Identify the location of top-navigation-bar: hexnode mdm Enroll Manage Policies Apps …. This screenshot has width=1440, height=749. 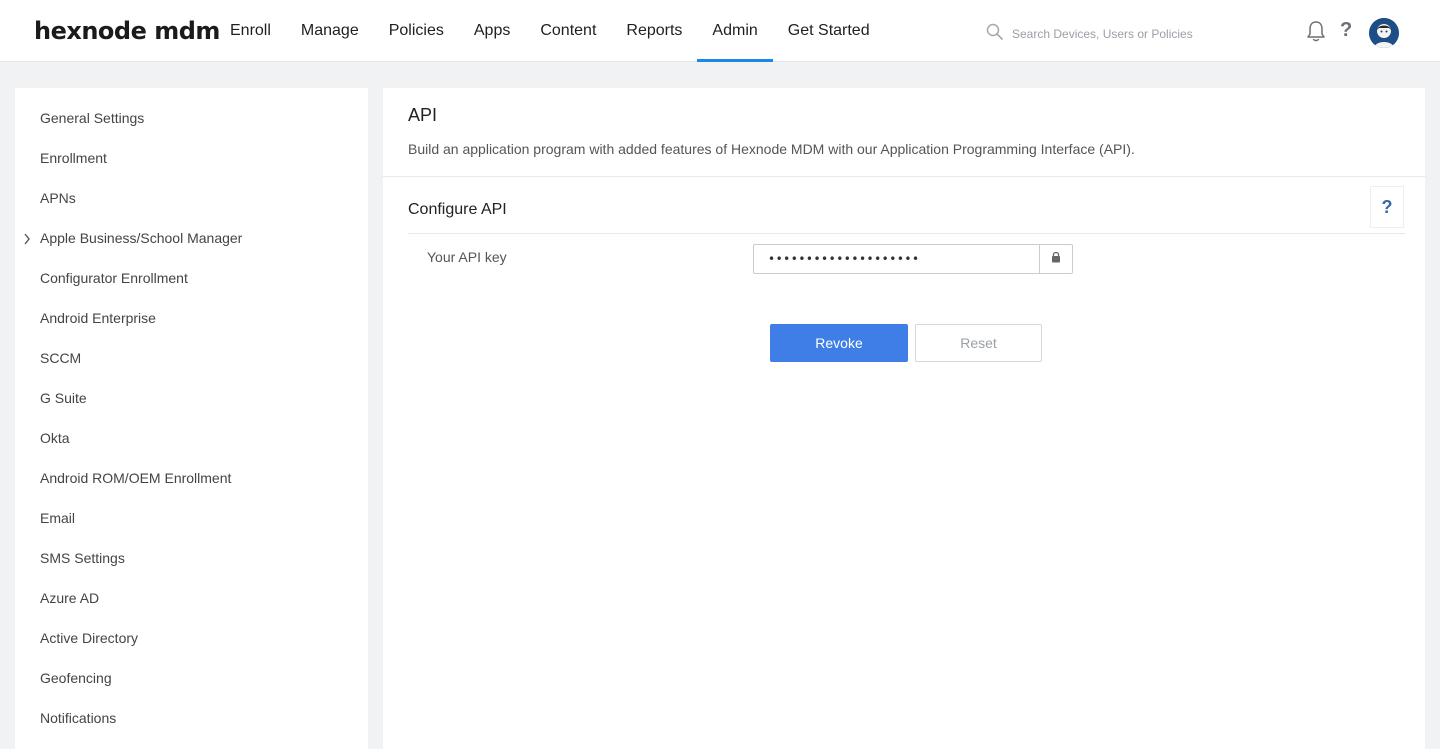
(720, 31).